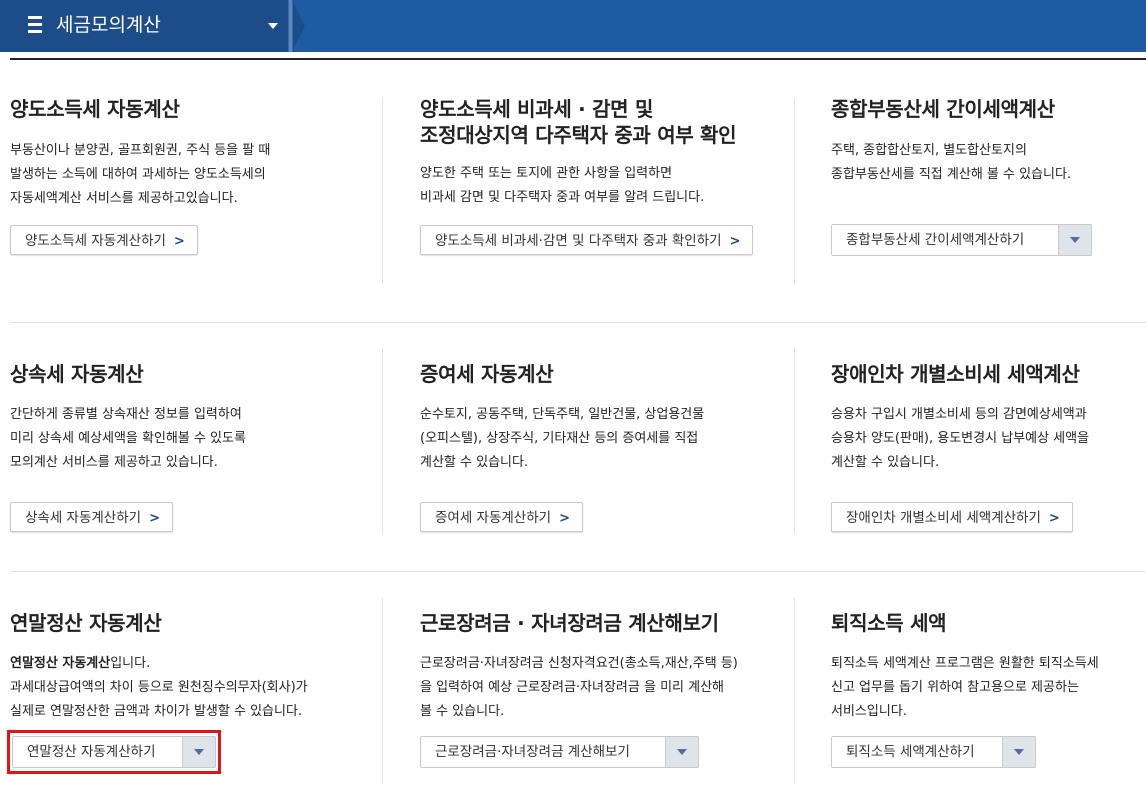 The width and height of the screenshot is (1146, 796). I want to click on desc-line: 실제로 연말정산한 금액과 차이가 발생할 수 있습니다., so click(156, 711).